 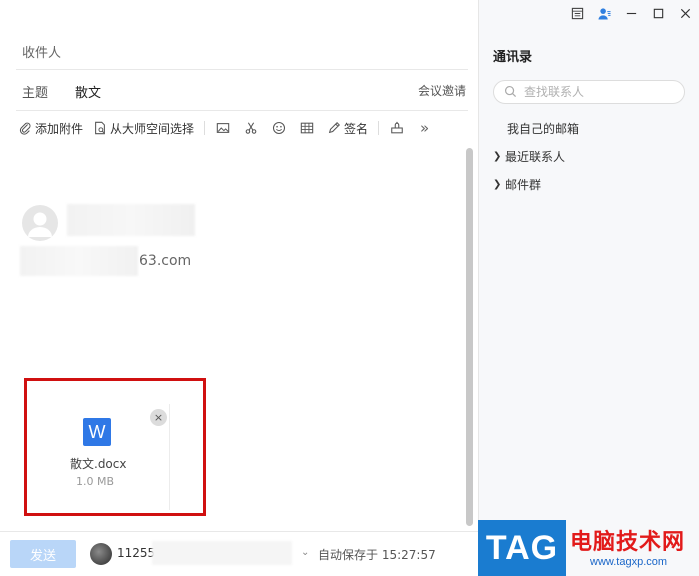 I want to click on image-button, so click(x=222, y=128).